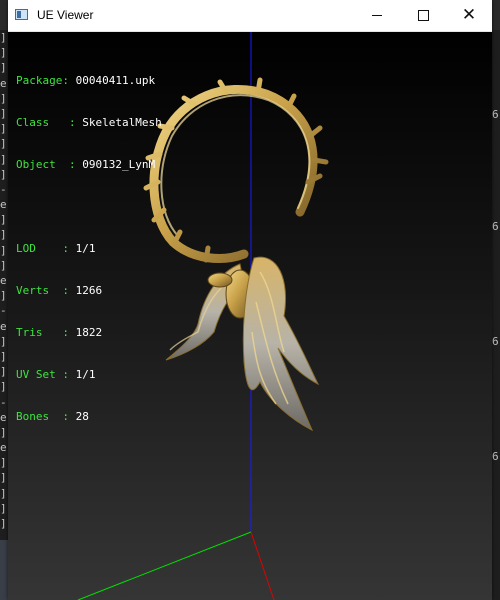 This screenshot has height=600, width=500. I want to click on close-icon: ✕, so click(469, 15).